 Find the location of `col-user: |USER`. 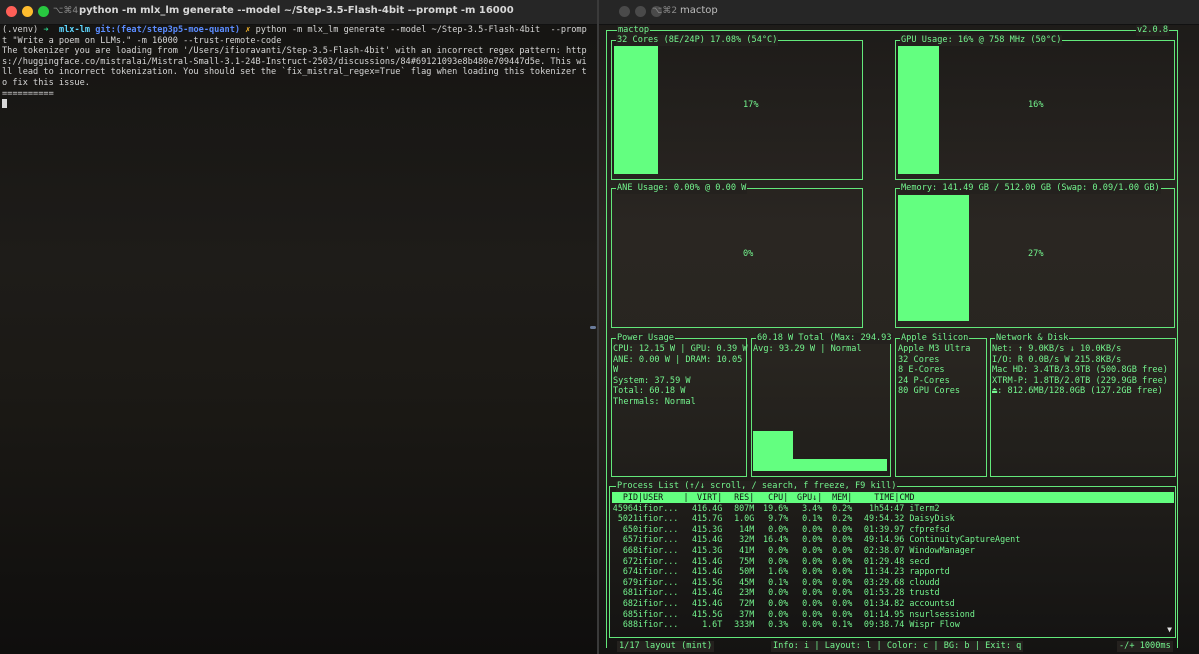

col-user: |USER is located at coordinates (659, 497).